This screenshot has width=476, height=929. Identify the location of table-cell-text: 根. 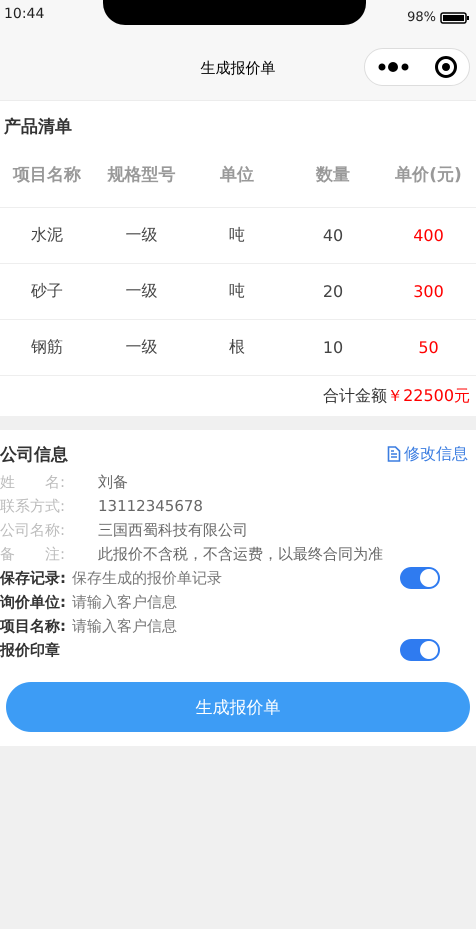
(237, 347).